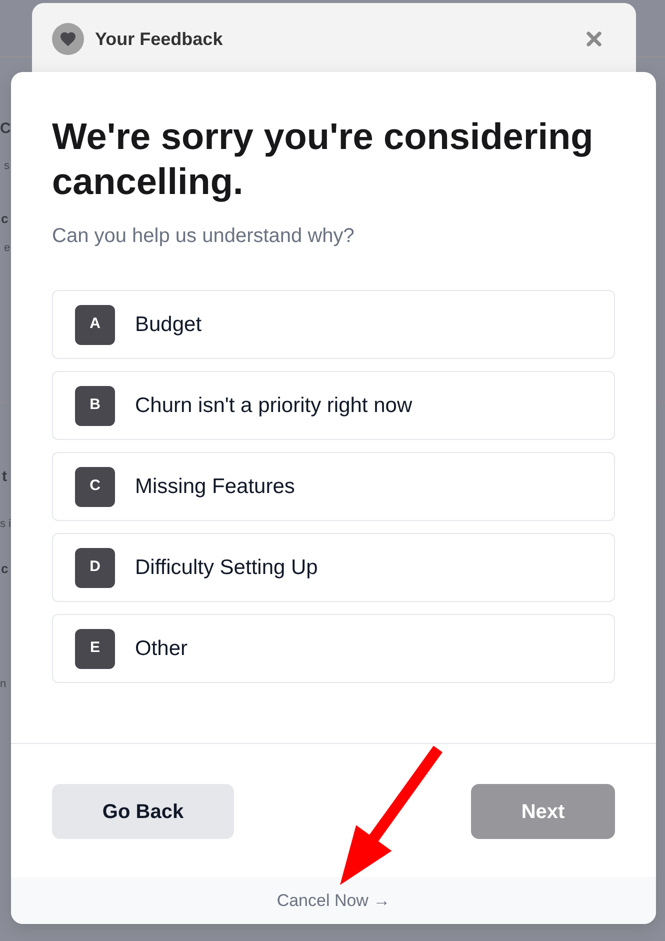 The height and width of the screenshot is (941, 665). Describe the element at coordinates (95, 648) in the screenshot. I see `option-letter: E` at that location.